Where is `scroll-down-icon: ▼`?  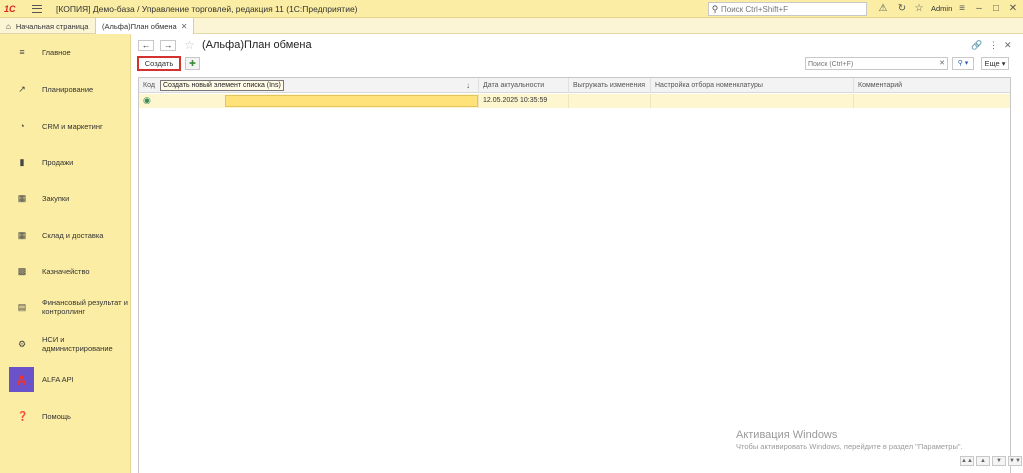
scroll-down-icon: ▼ is located at coordinates (999, 461).